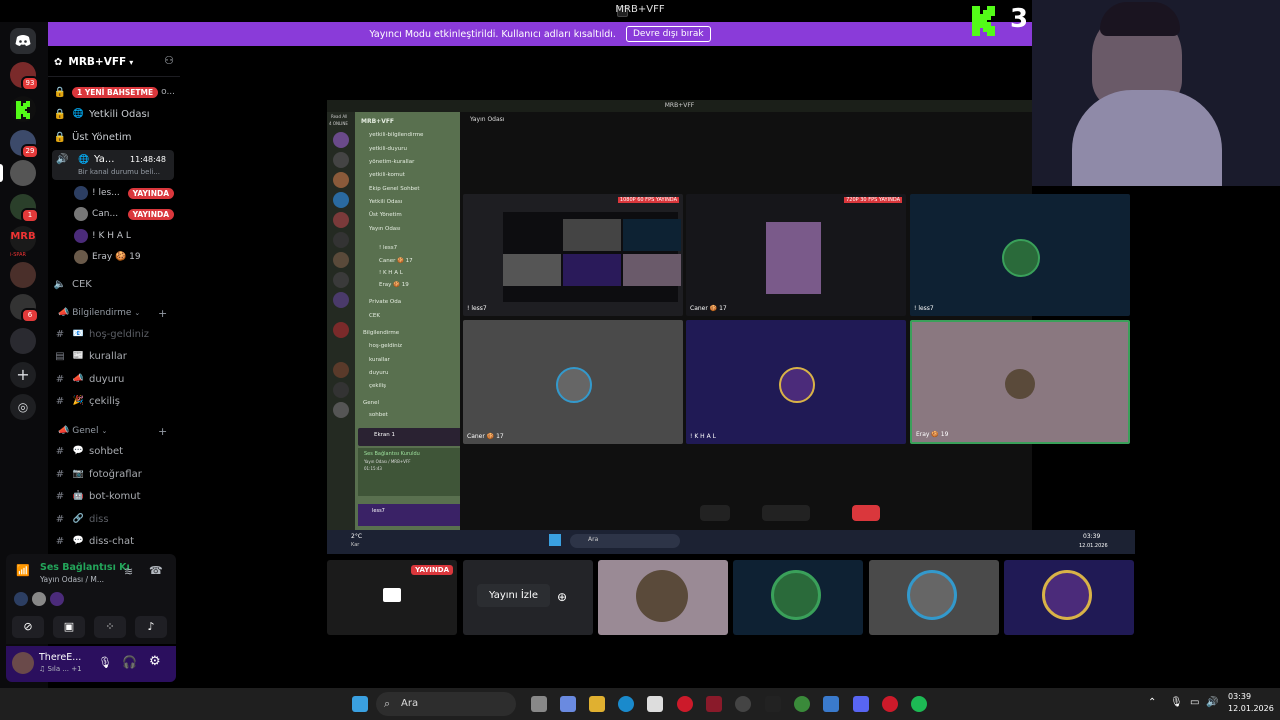 This screenshot has width=1280, height=720. Describe the element at coordinates (890, 704) in the screenshot. I see `opera-icon` at that location.